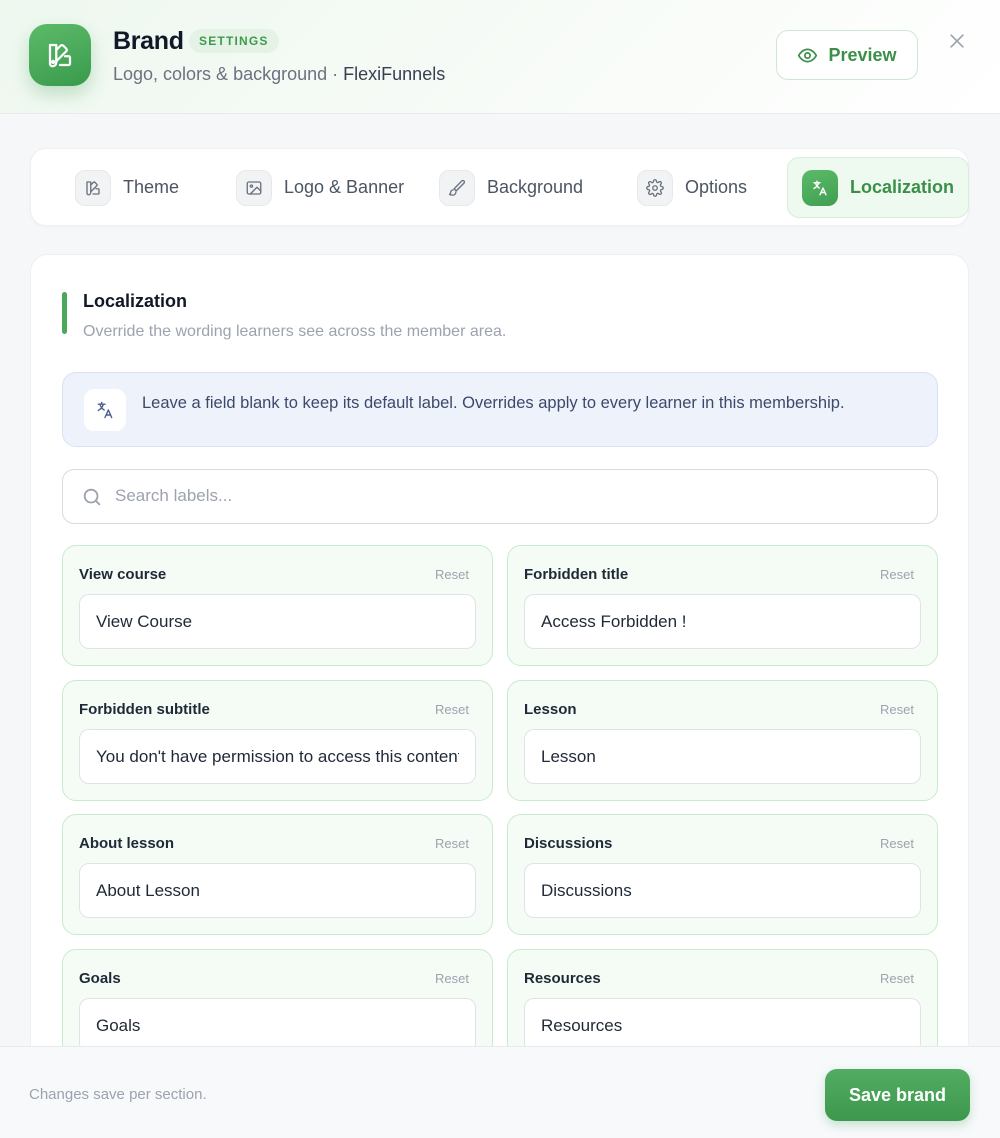 The image size is (1000, 1138). What do you see at coordinates (100, 978) in the screenshot?
I see `field-label: Goals` at bounding box center [100, 978].